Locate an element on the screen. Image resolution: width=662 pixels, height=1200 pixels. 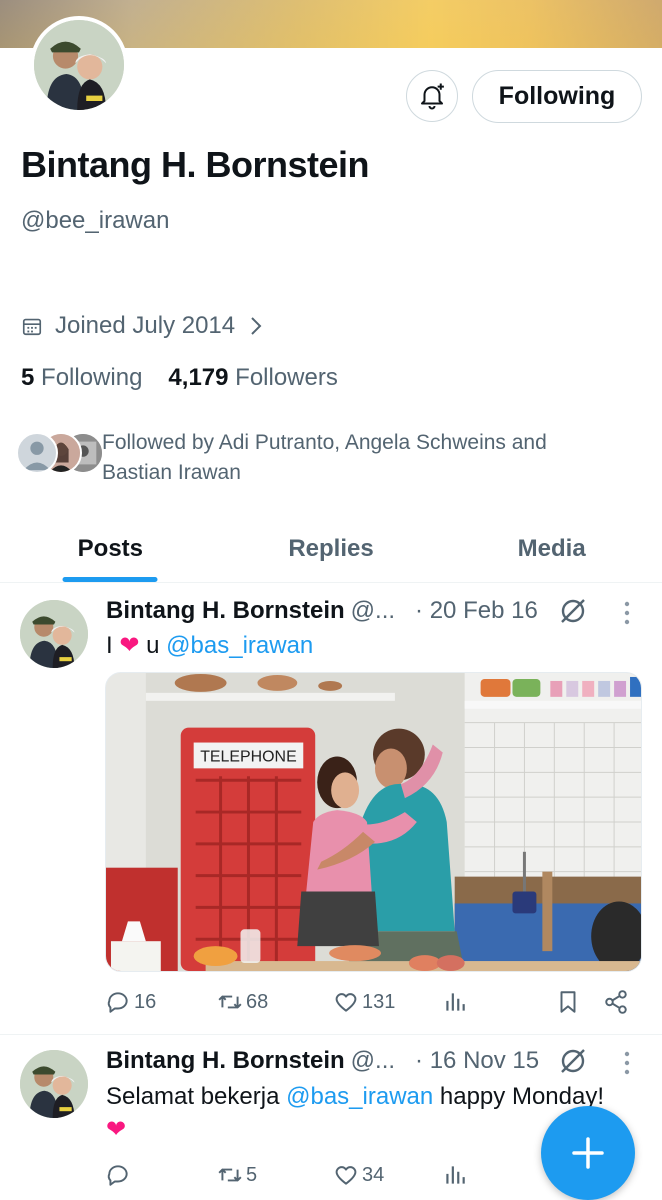
repost-count: 5 is located at coordinates (252, 1174).